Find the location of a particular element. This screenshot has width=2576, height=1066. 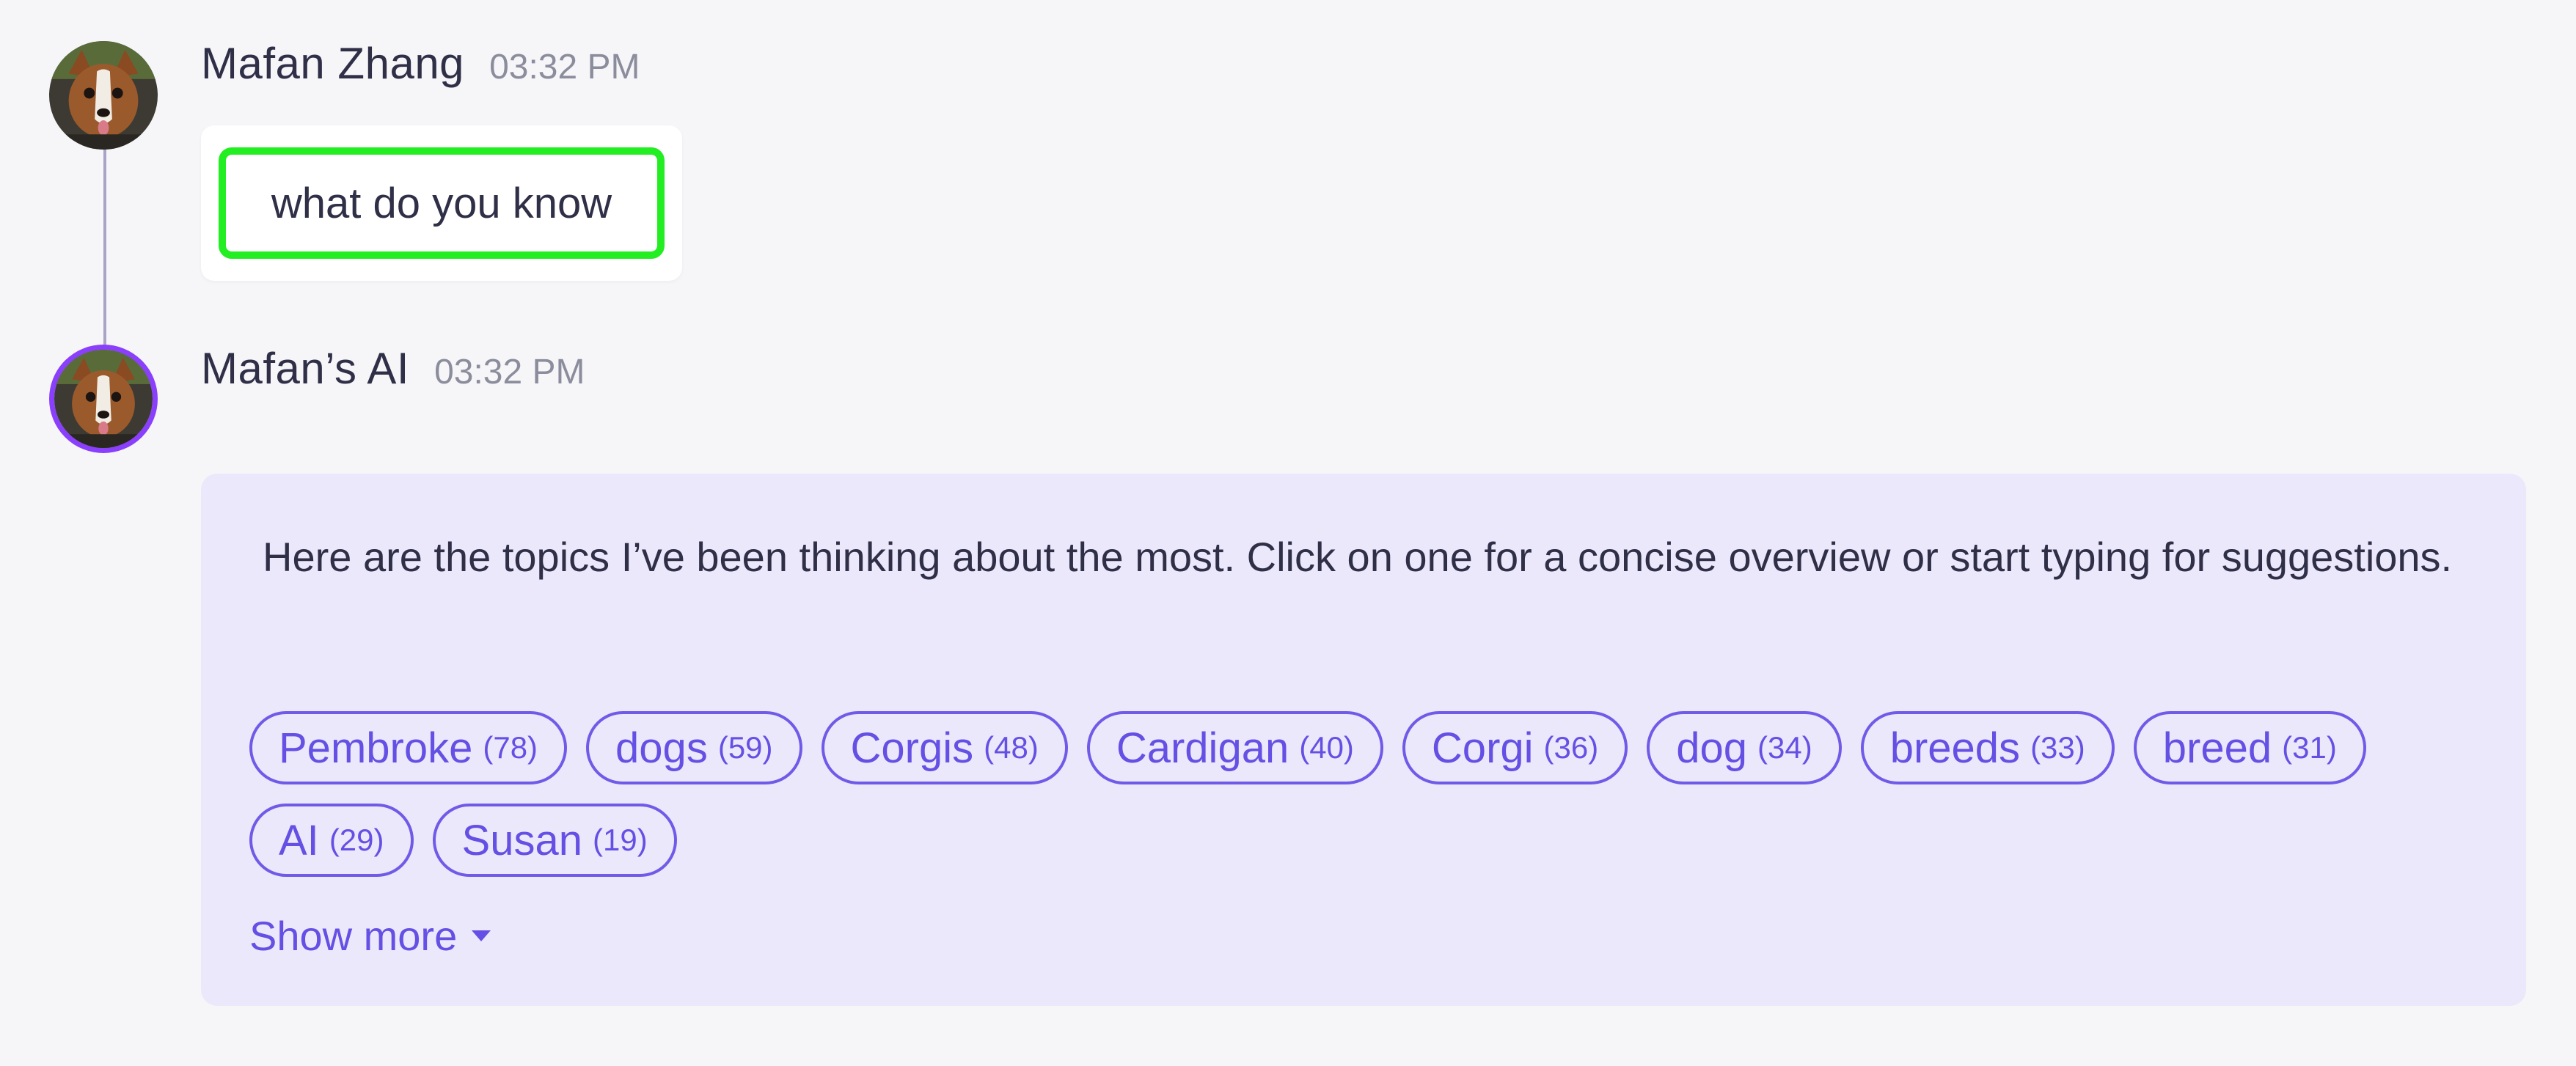

ai-message-time: 03:32 PM is located at coordinates (510, 373).